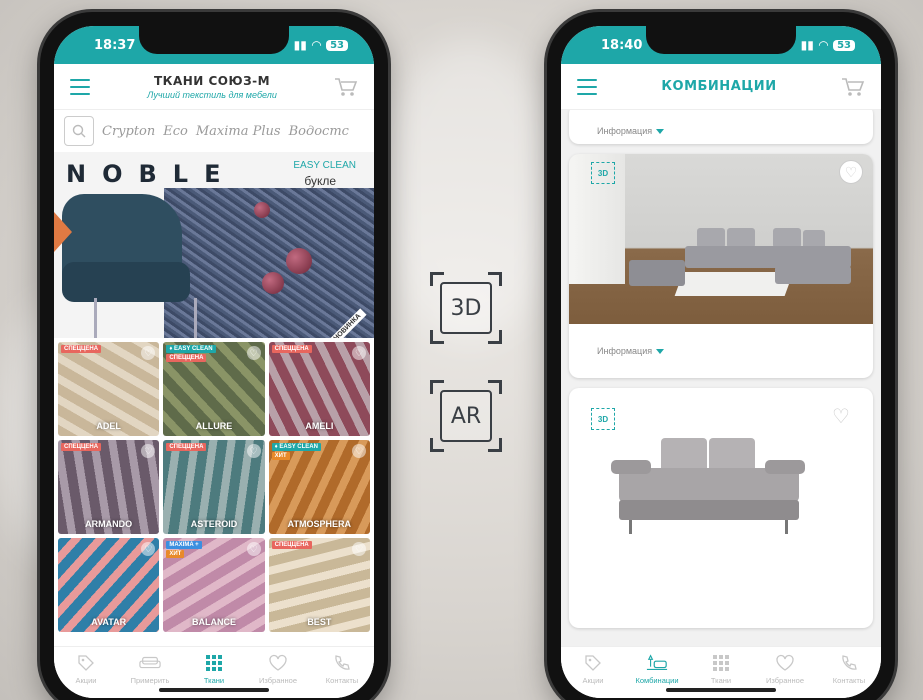 This screenshot has width=923, height=700. Describe the element at coordinates (657, 669) in the screenshot. I see `tab-sofa-lamp: Комбинации` at that location.